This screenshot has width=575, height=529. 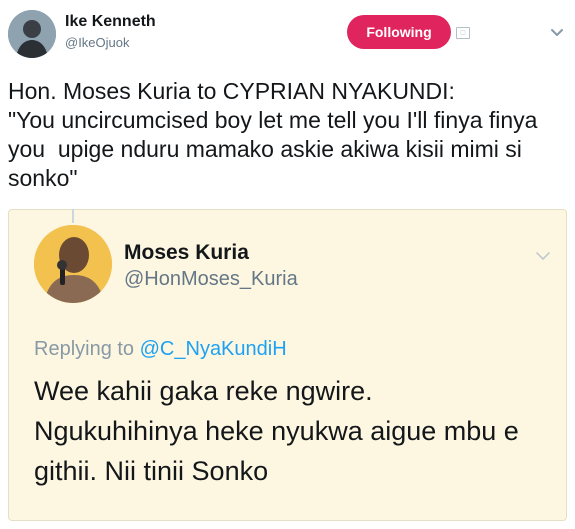 What do you see at coordinates (211, 279) in the screenshot?
I see `quoted-author-handle: @HonMoses_Kuria` at bounding box center [211, 279].